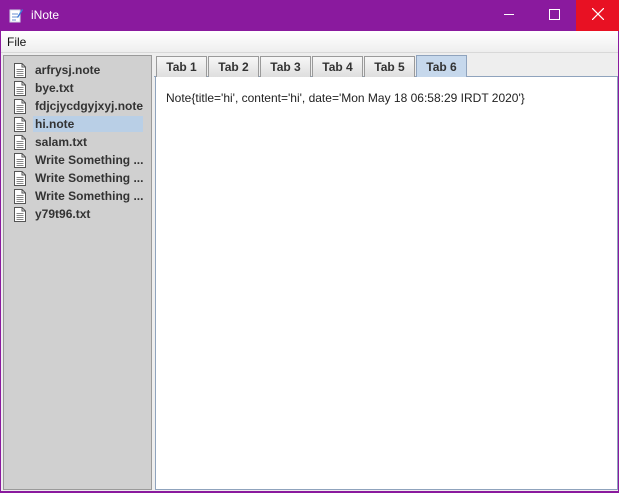 The height and width of the screenshot is (493, 619). Describe the element at coordinates (309, 42) in the screenshot. I see `menu-bar: File` at that location.